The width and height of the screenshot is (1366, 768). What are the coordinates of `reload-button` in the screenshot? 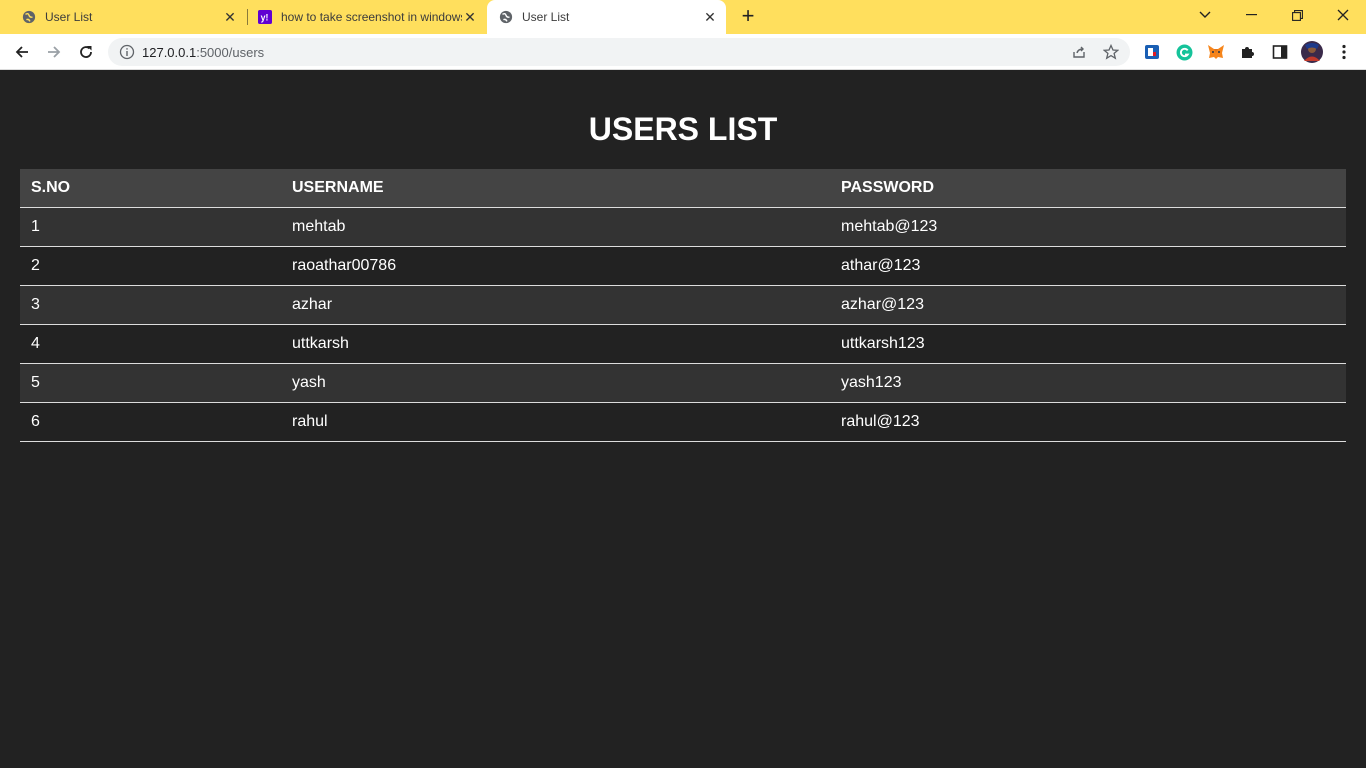 It's located at (86, 52).